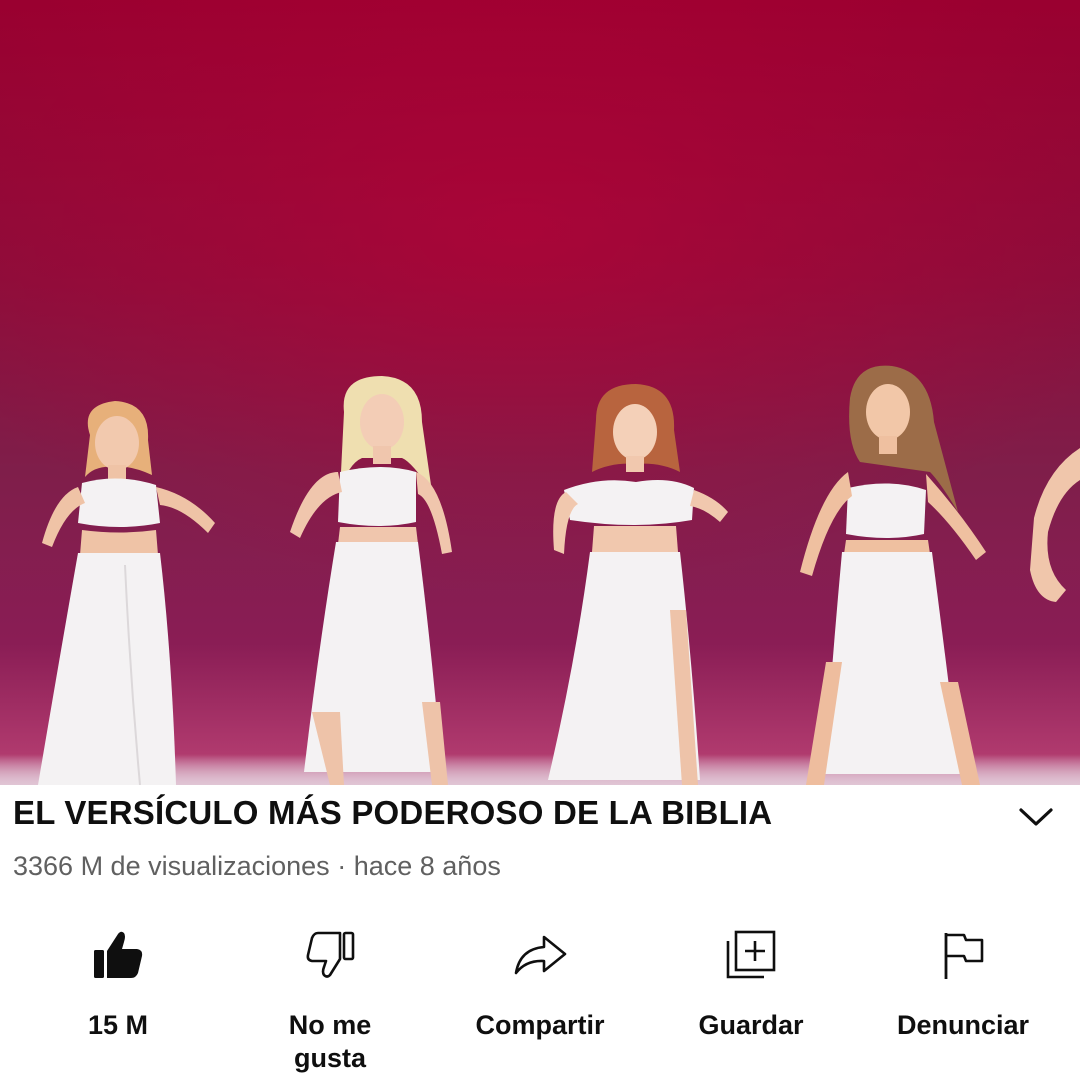 The width and height of the screenshot is (1080, 1080). Describe the element at coordinates (393, 812) in the screenshot. I see `video-title: EL VERSÍCULO MÁS PODEROSO DE LA BIBLIA` at that location.